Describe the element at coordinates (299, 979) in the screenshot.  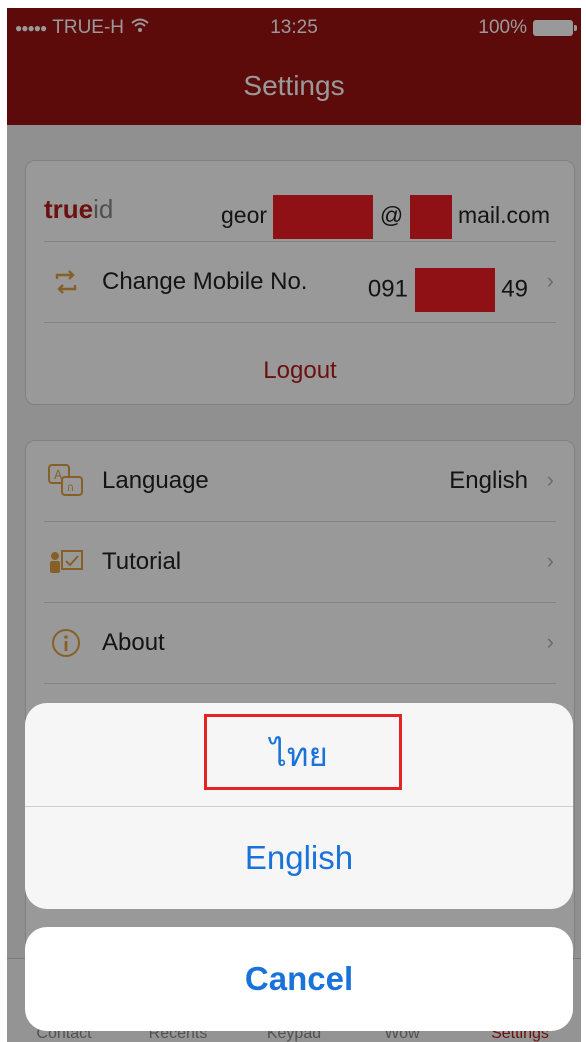
I see `cancel-button: Cancel` at that location.